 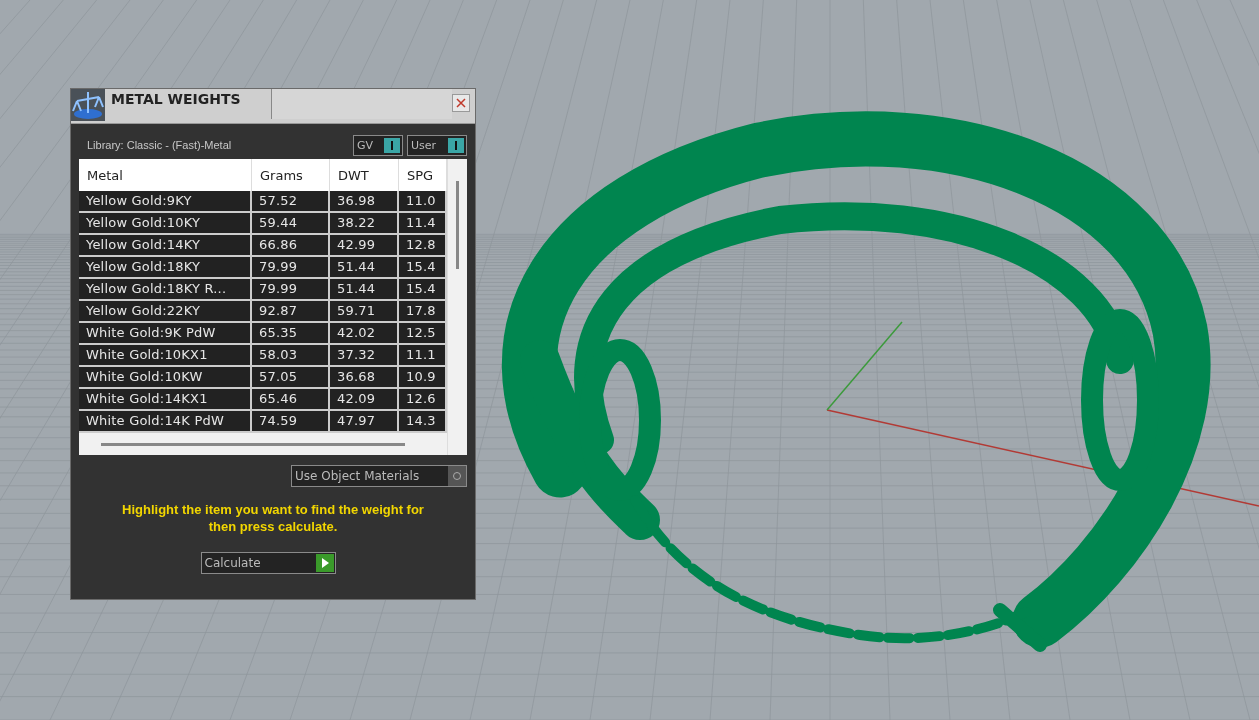 I want to click on table-cell: 12.5, so click(x=423, y=334).